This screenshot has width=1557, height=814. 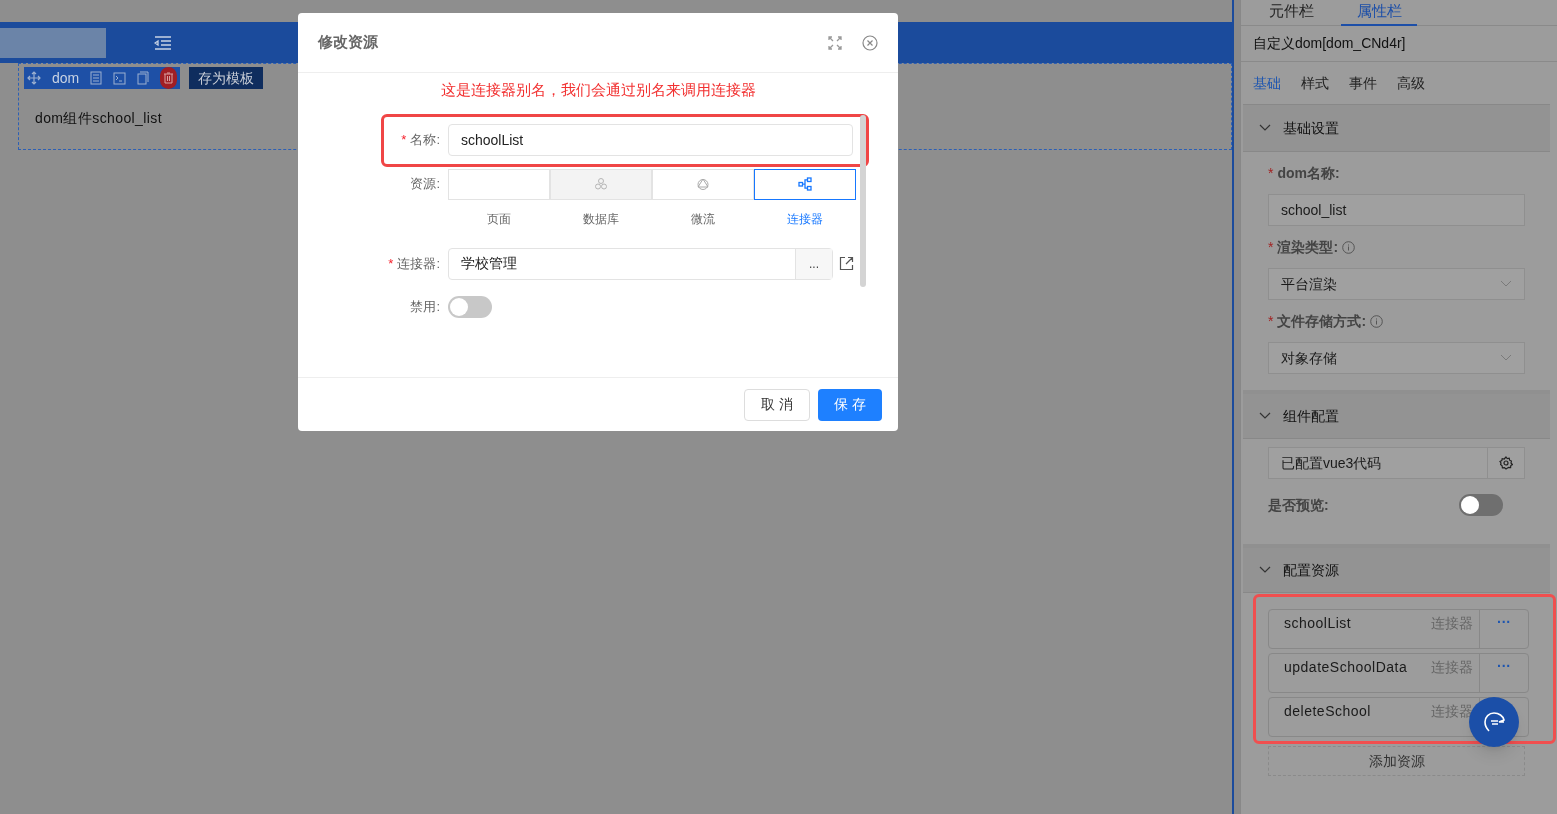 I want to click on resource-type-label: 数据库, so click(x=601, y=219).